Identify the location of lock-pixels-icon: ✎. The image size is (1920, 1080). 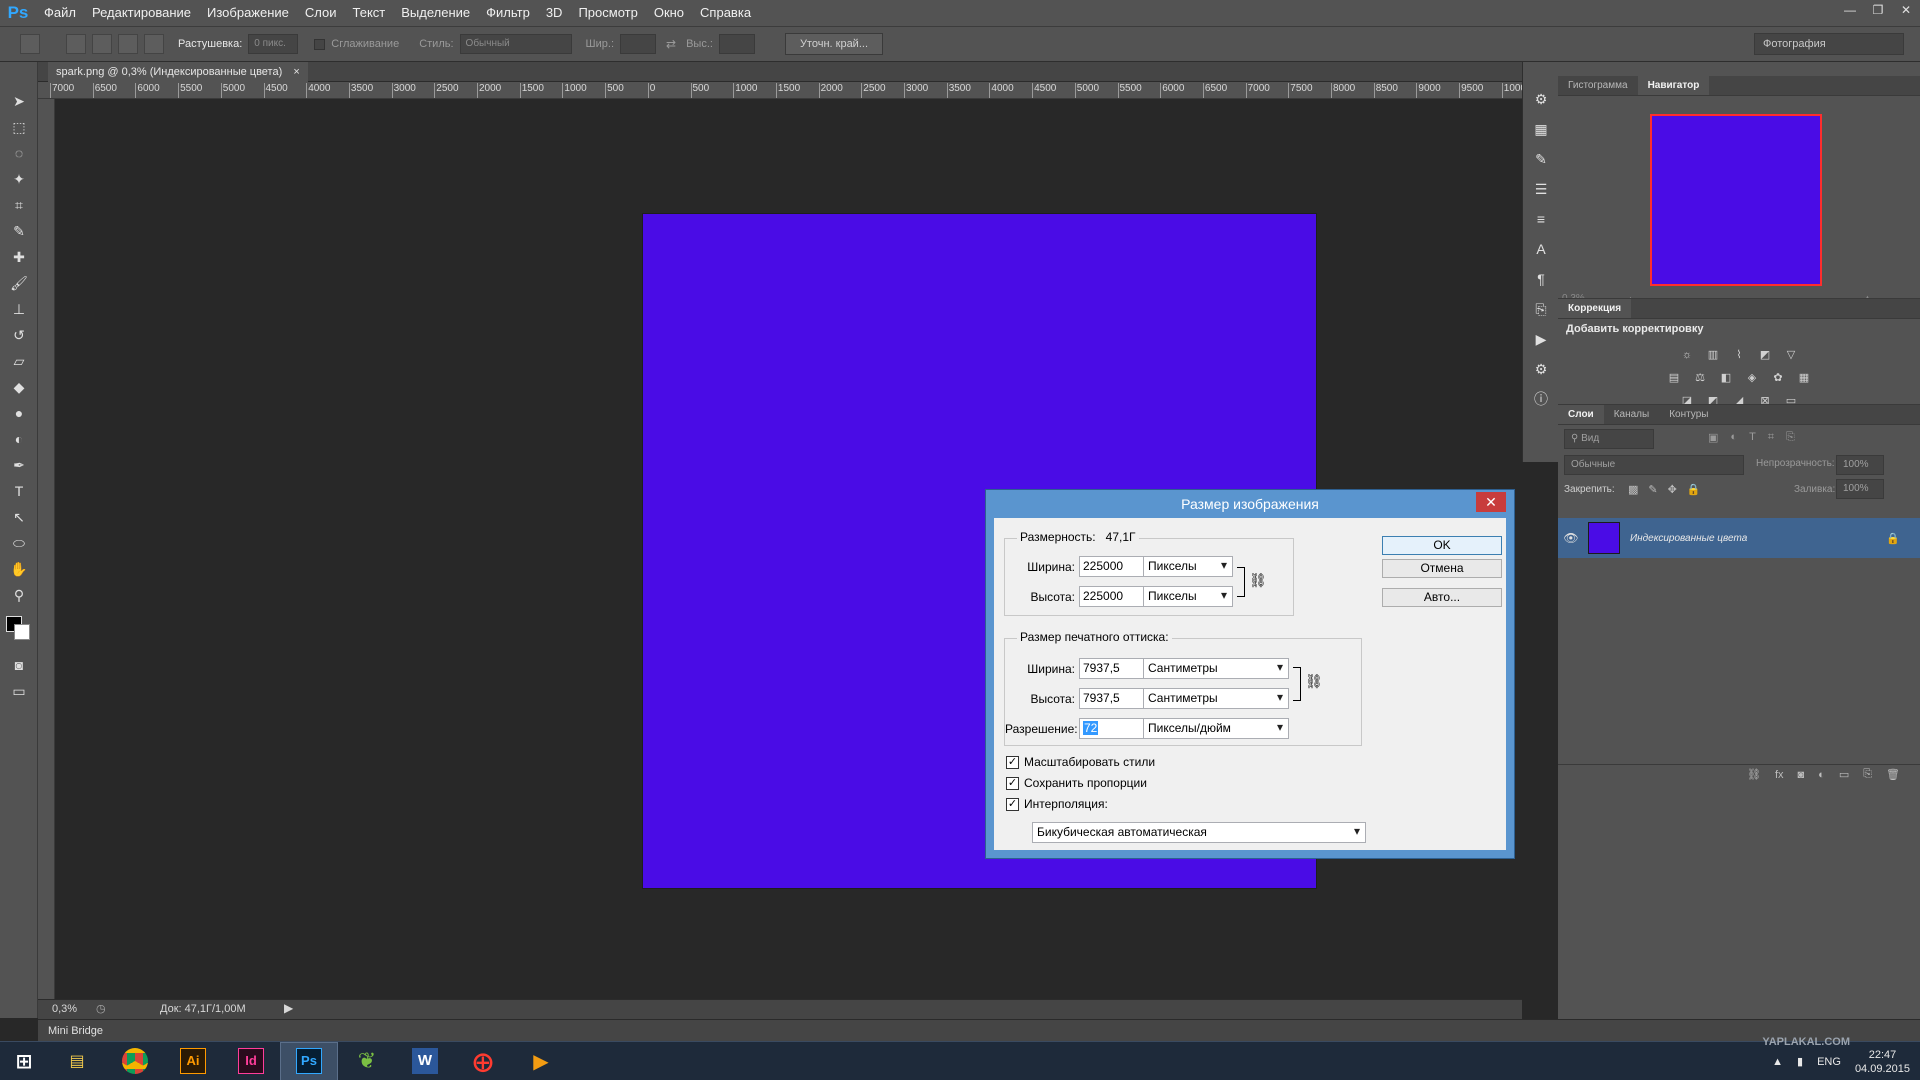
(1652, 489).